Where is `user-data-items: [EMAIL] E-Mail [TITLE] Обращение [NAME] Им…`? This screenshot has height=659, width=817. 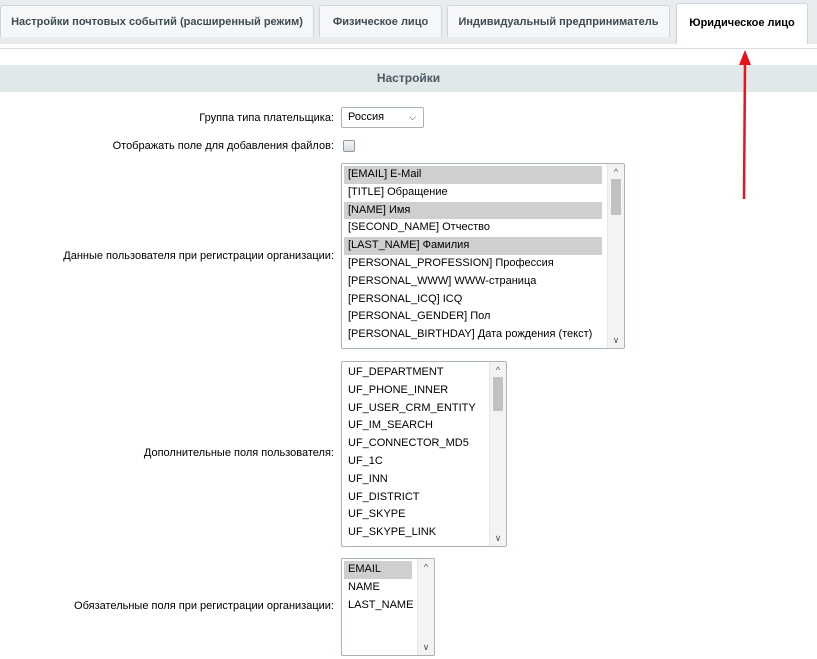
user-data-items: [EMAIL] E-Mail [TITLE] Обращение [NAME] Им… is located at coordinates (473, 255).